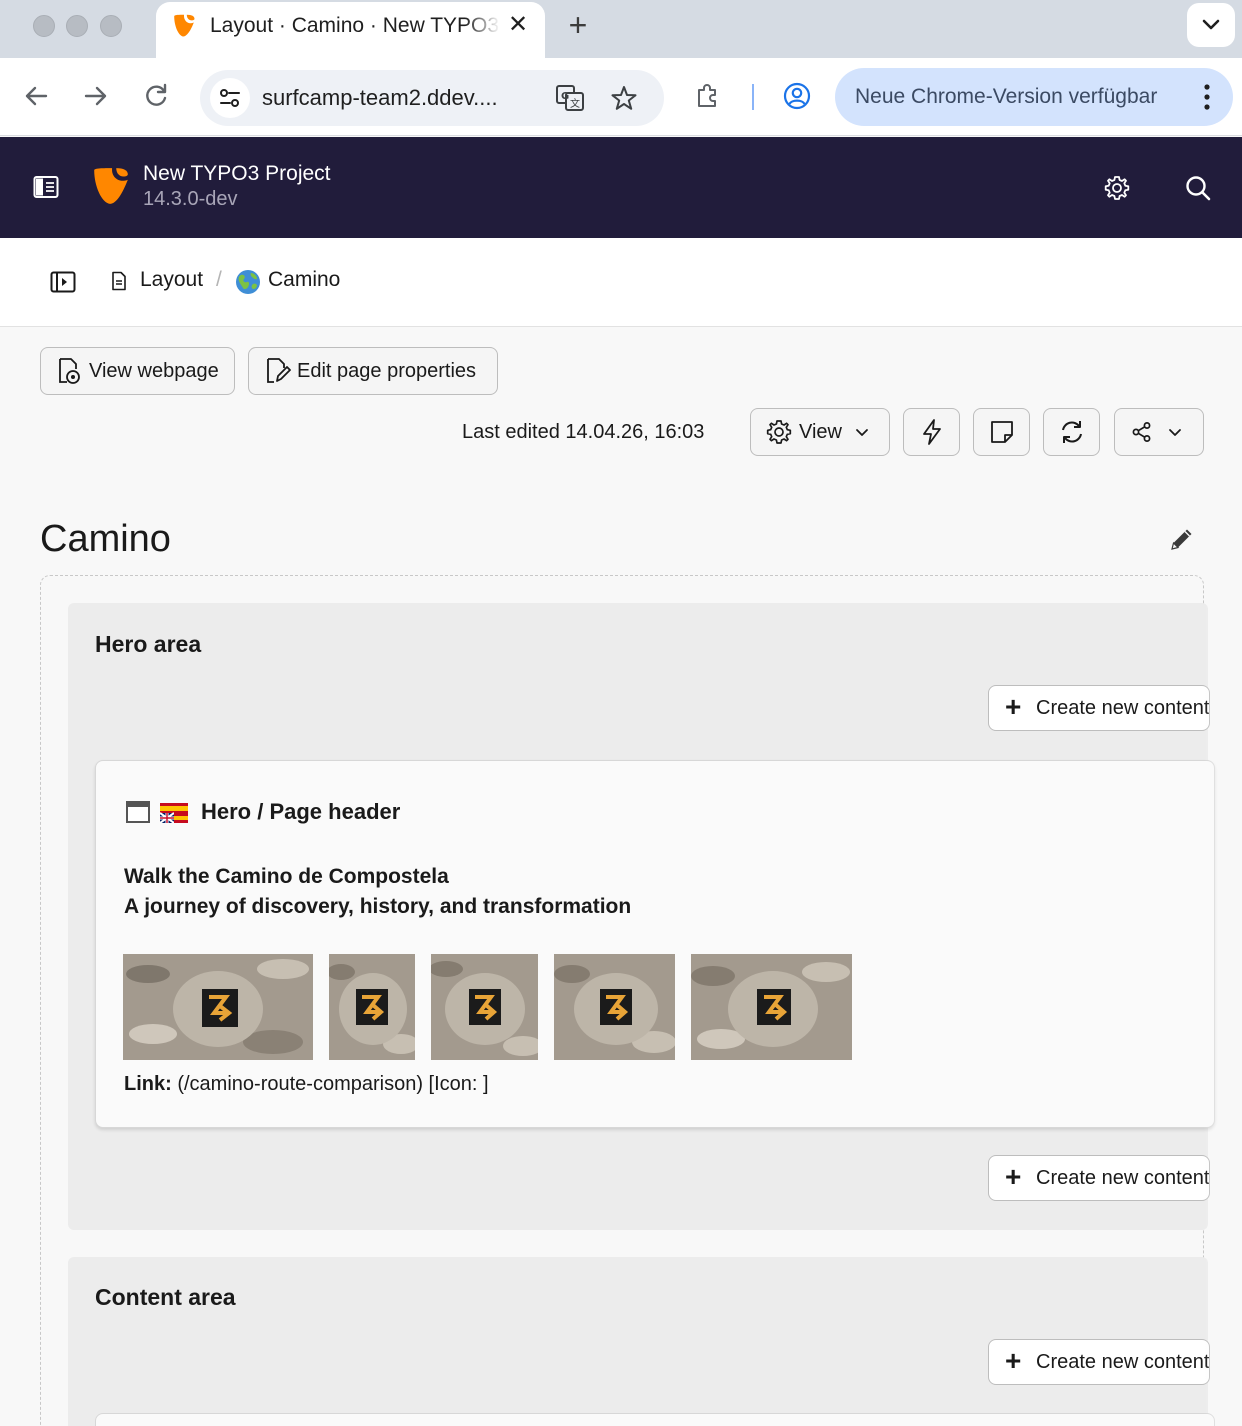 The height and width of the screenshot is (1426, 1242). I want to click on search-icon, so click(1198, 188).